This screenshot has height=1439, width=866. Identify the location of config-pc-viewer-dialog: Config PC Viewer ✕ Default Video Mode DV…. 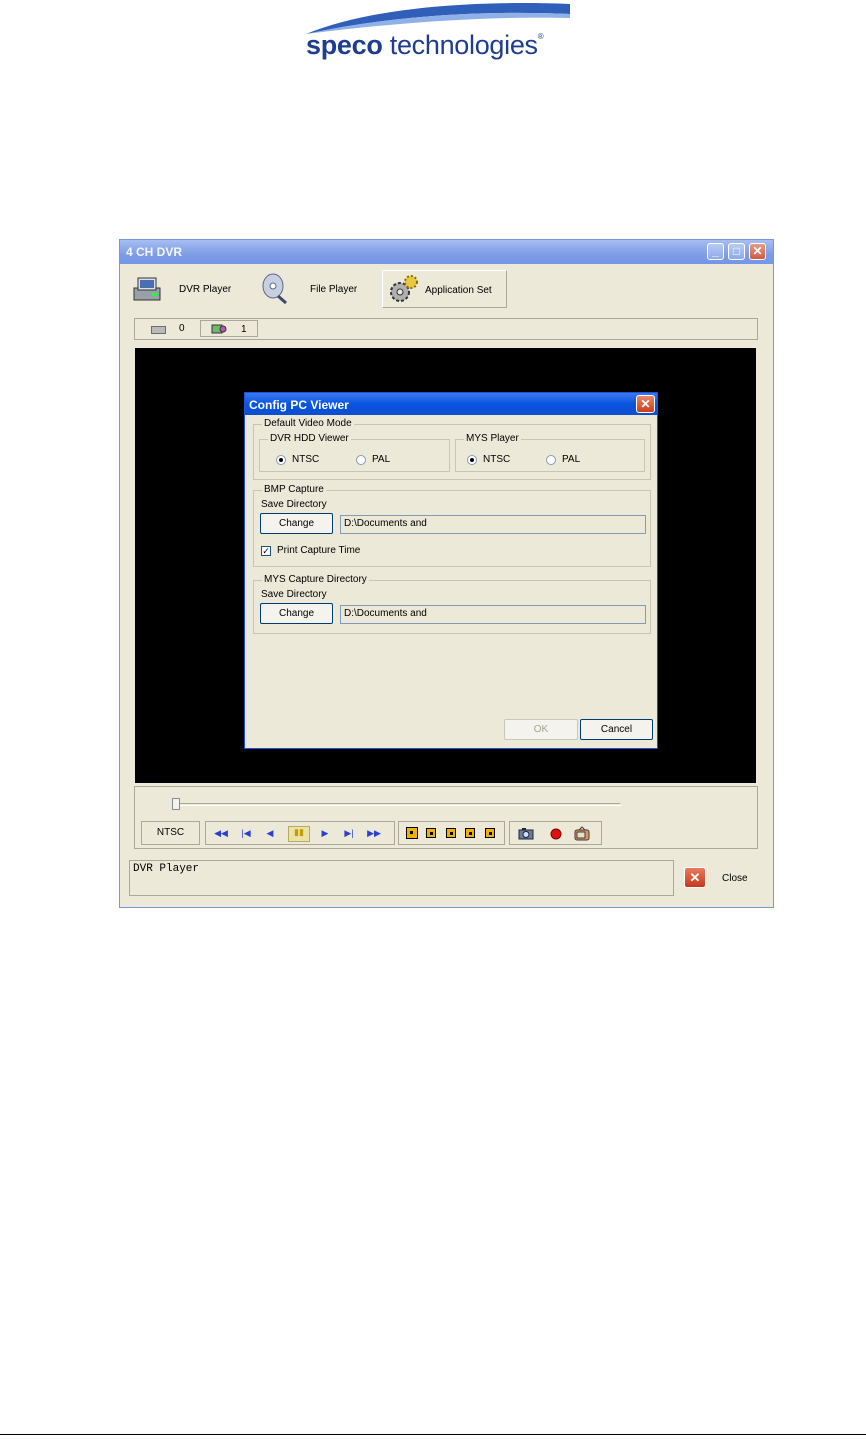
(451, 570).